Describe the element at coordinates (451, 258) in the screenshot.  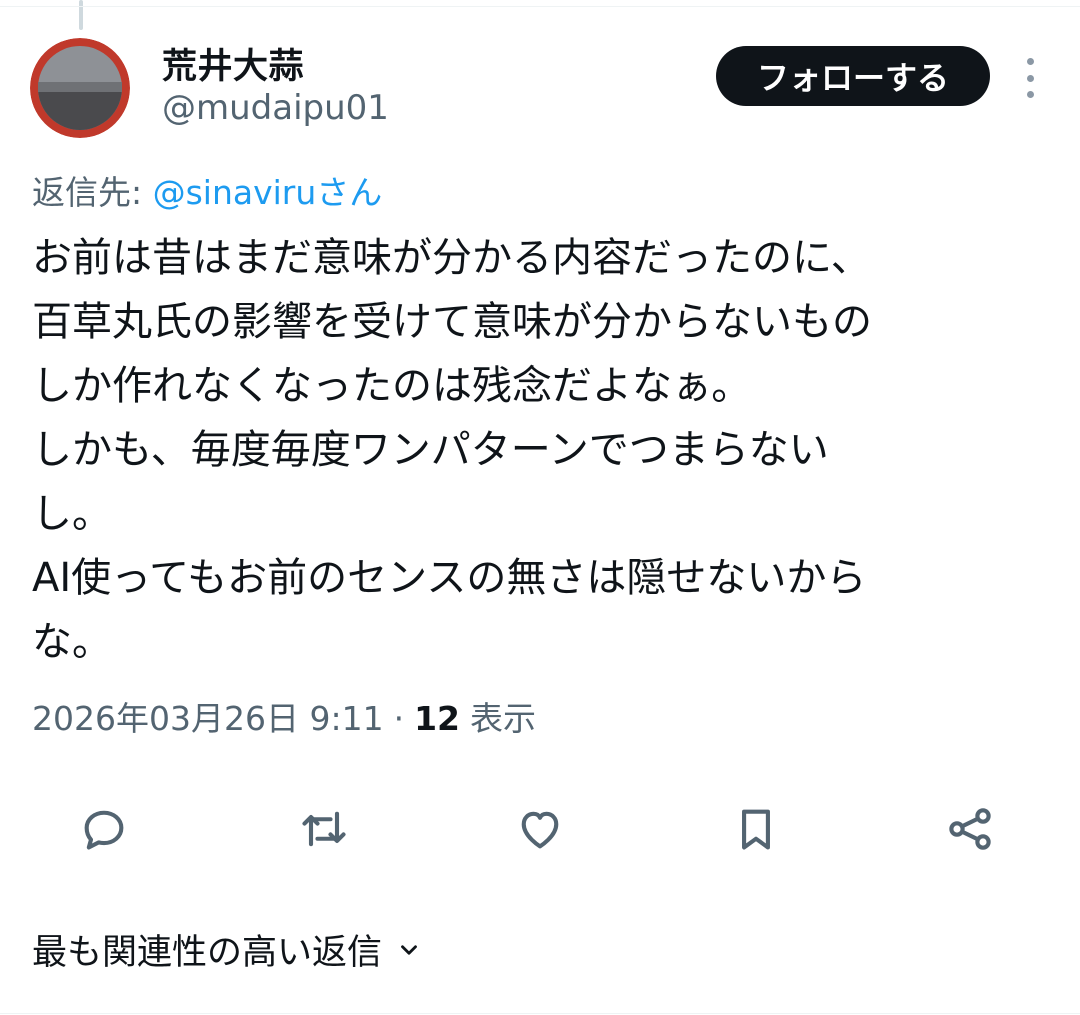
I see `tweet-line: お前は昔はまだ意味が分かる内容だったのに、` at that location.